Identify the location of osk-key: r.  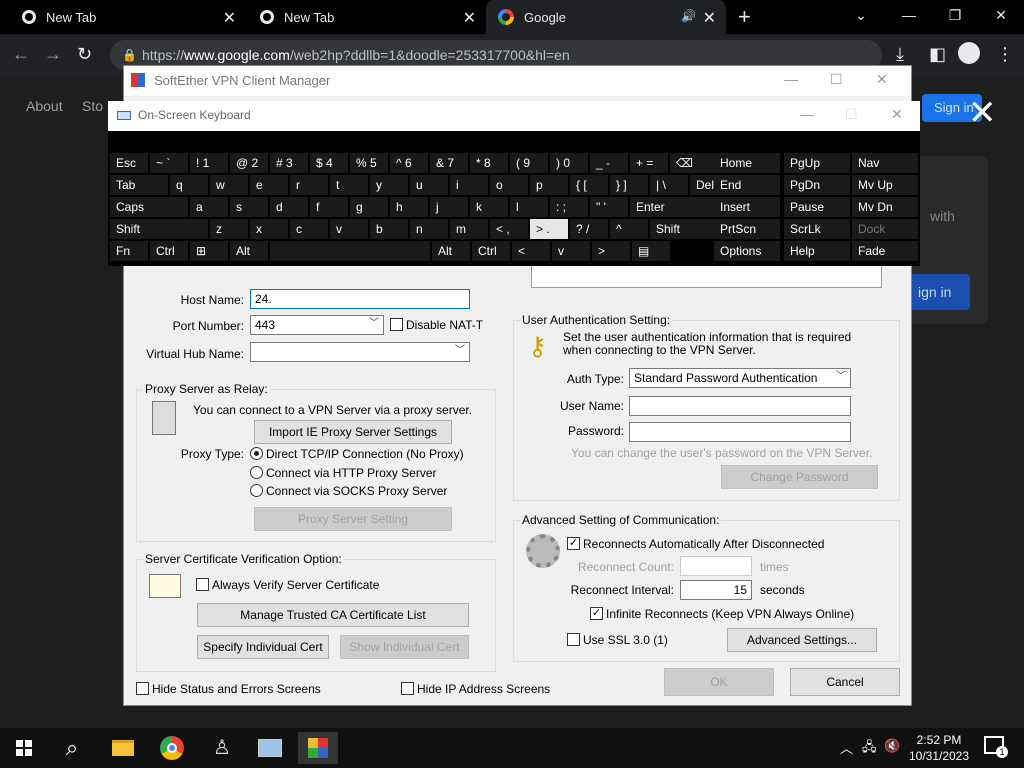
(309, 185).